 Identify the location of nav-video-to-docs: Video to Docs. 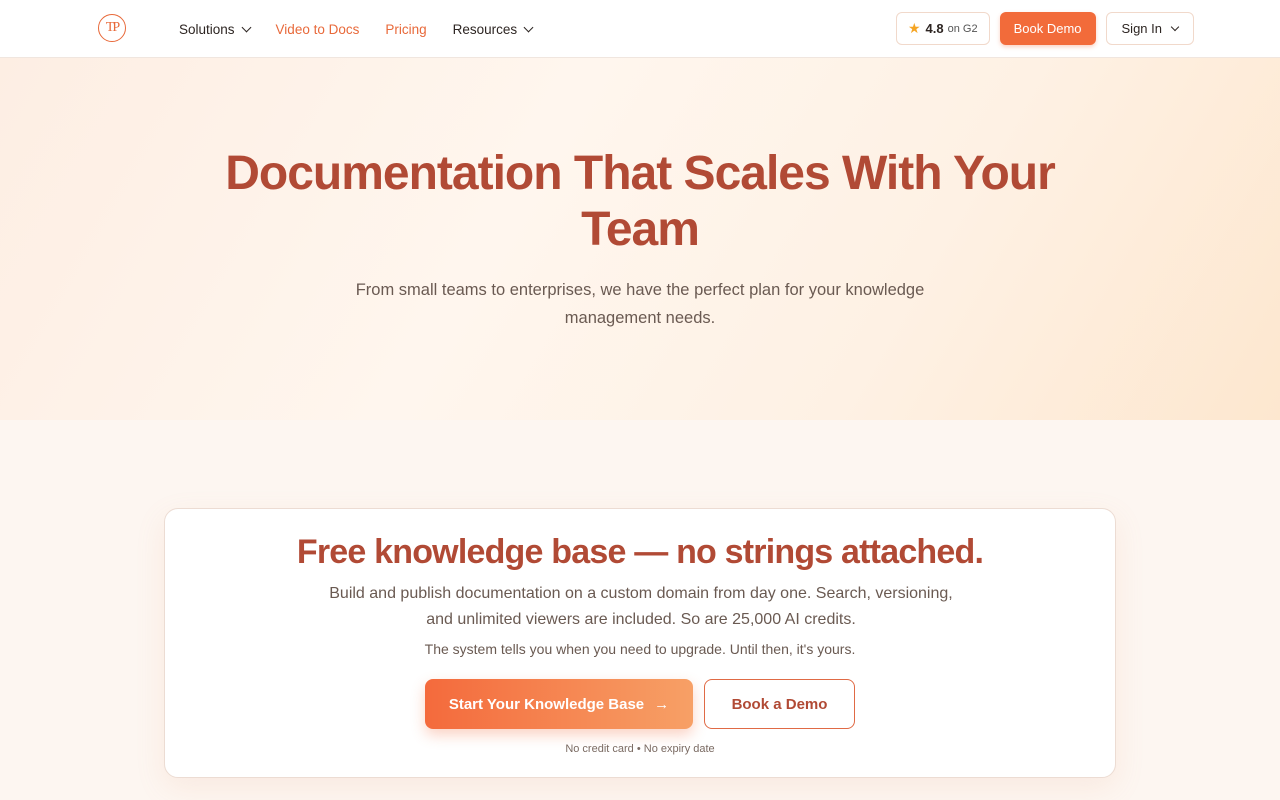
(318, 29).